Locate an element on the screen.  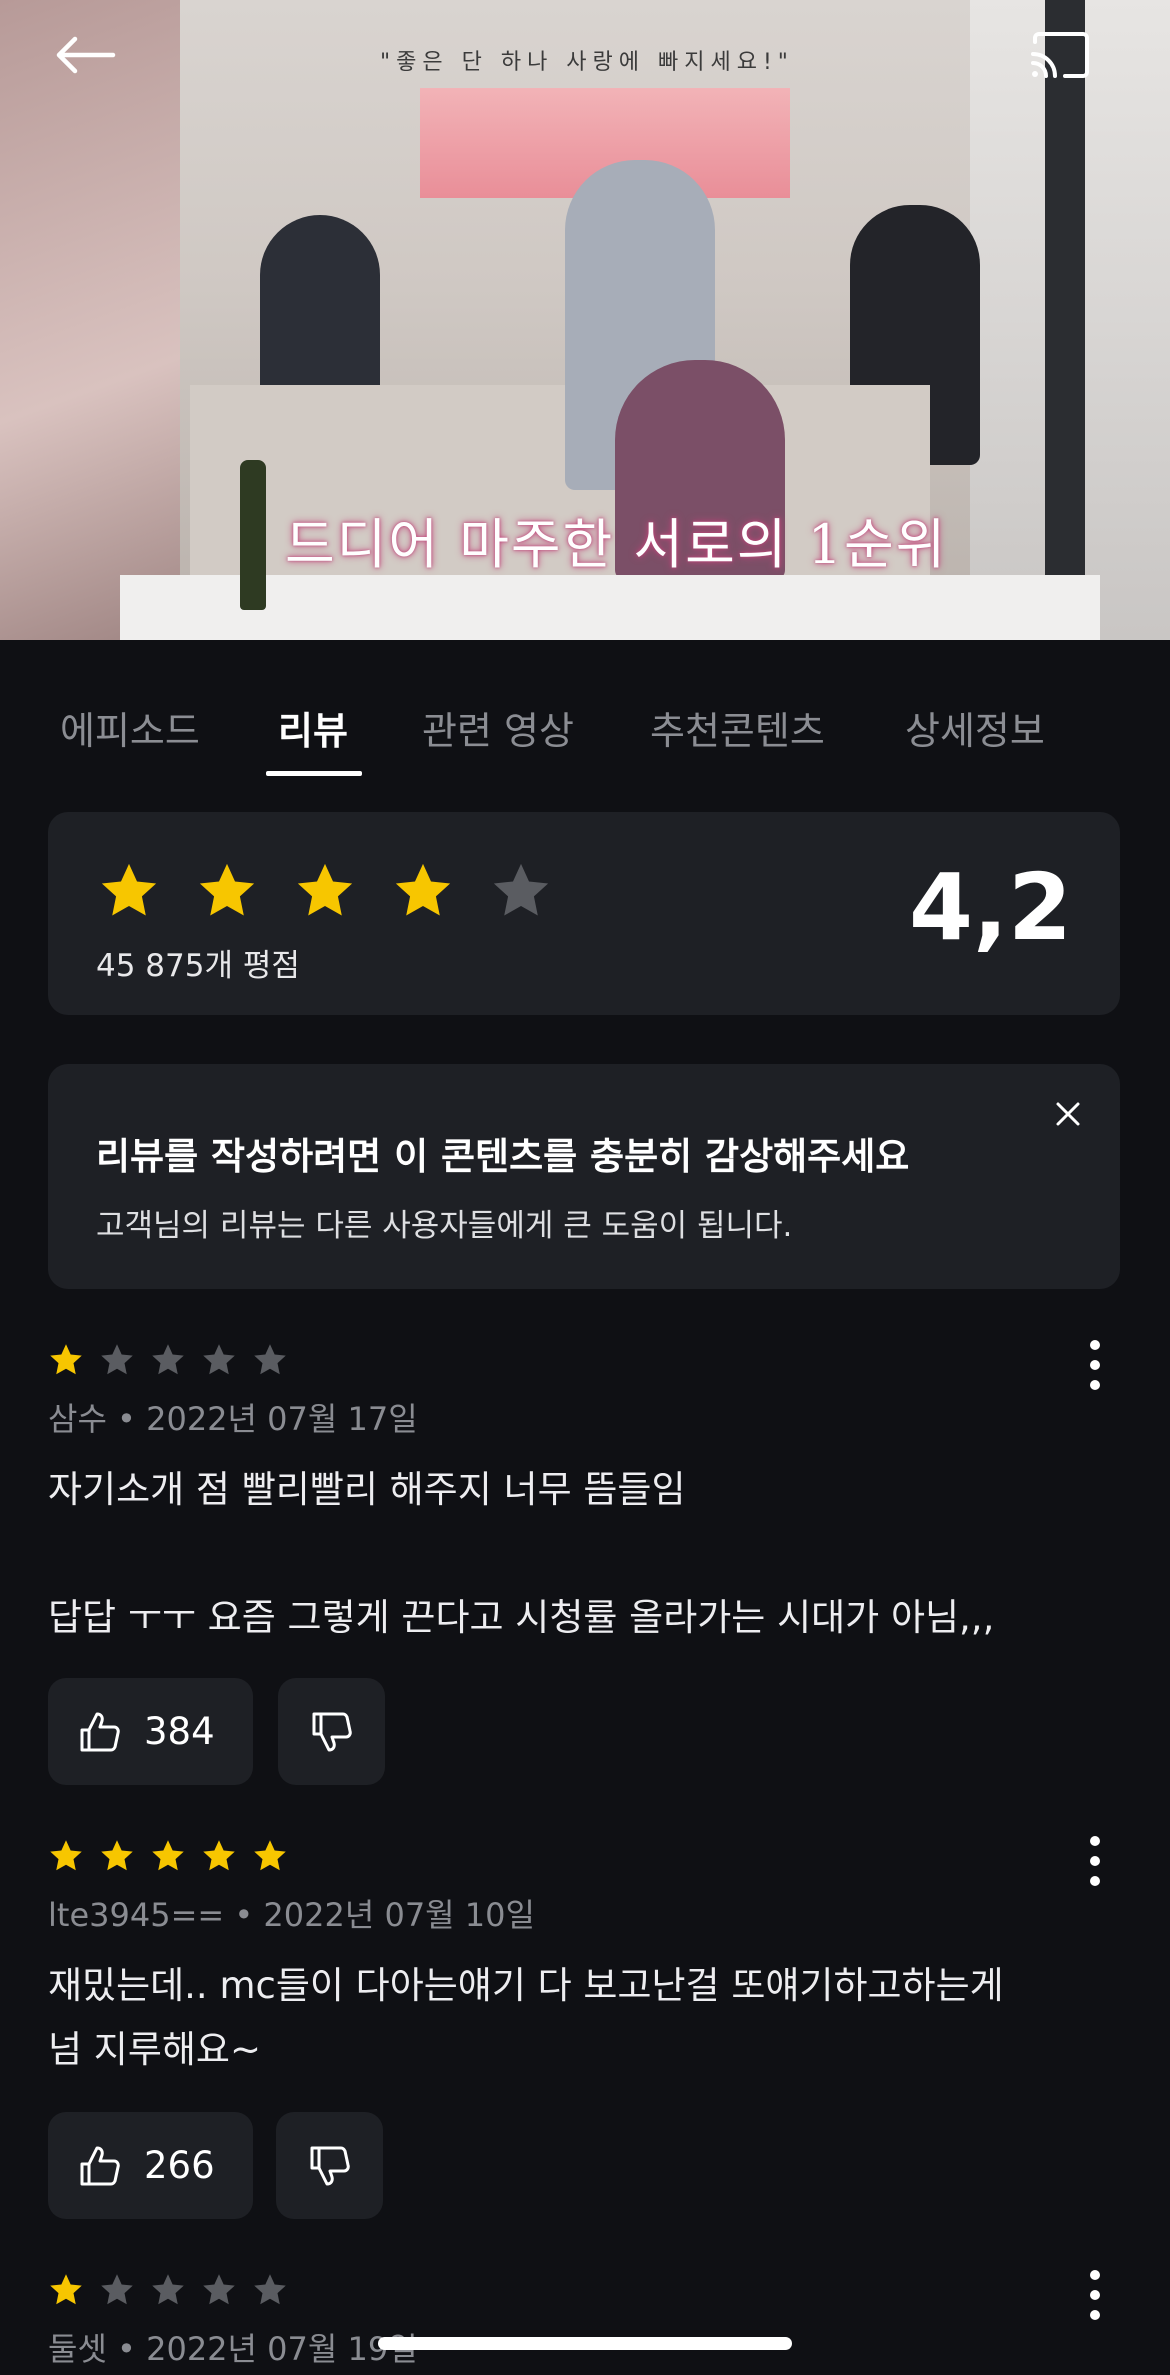
notice-close-button is located at coordinates (1068, 1114).